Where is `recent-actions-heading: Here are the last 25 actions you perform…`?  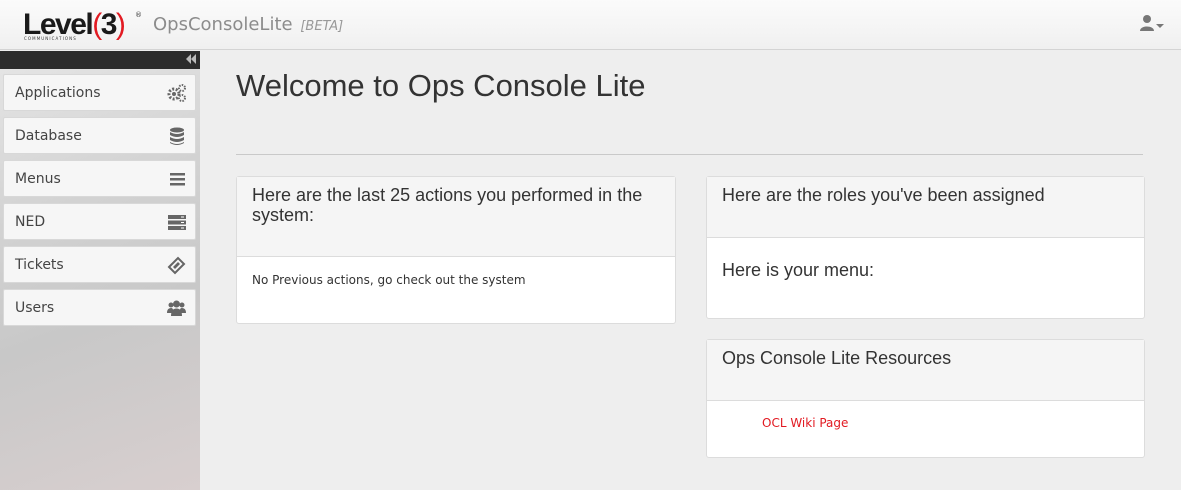
recent-actions-heading: Here are the last 25 actions you perform… is located at coordinates (456, 217).